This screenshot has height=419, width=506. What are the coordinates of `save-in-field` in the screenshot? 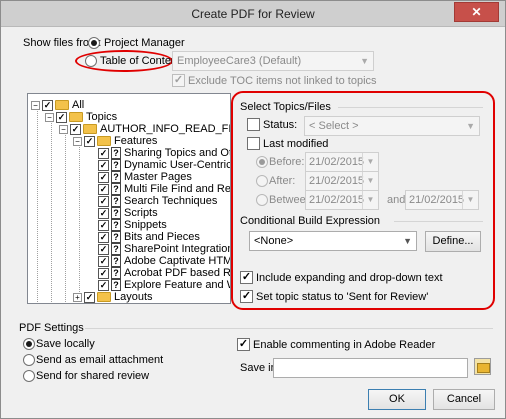 It's located at (370, 368).